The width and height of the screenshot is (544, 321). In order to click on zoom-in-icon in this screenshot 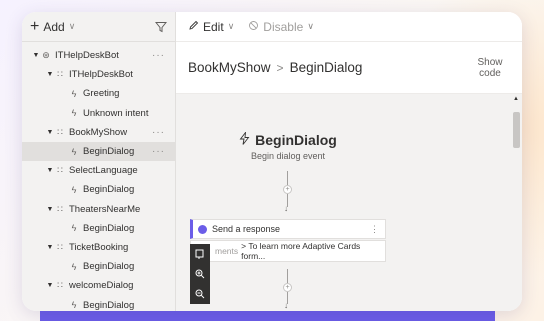, I will do `click(200, 274)`.